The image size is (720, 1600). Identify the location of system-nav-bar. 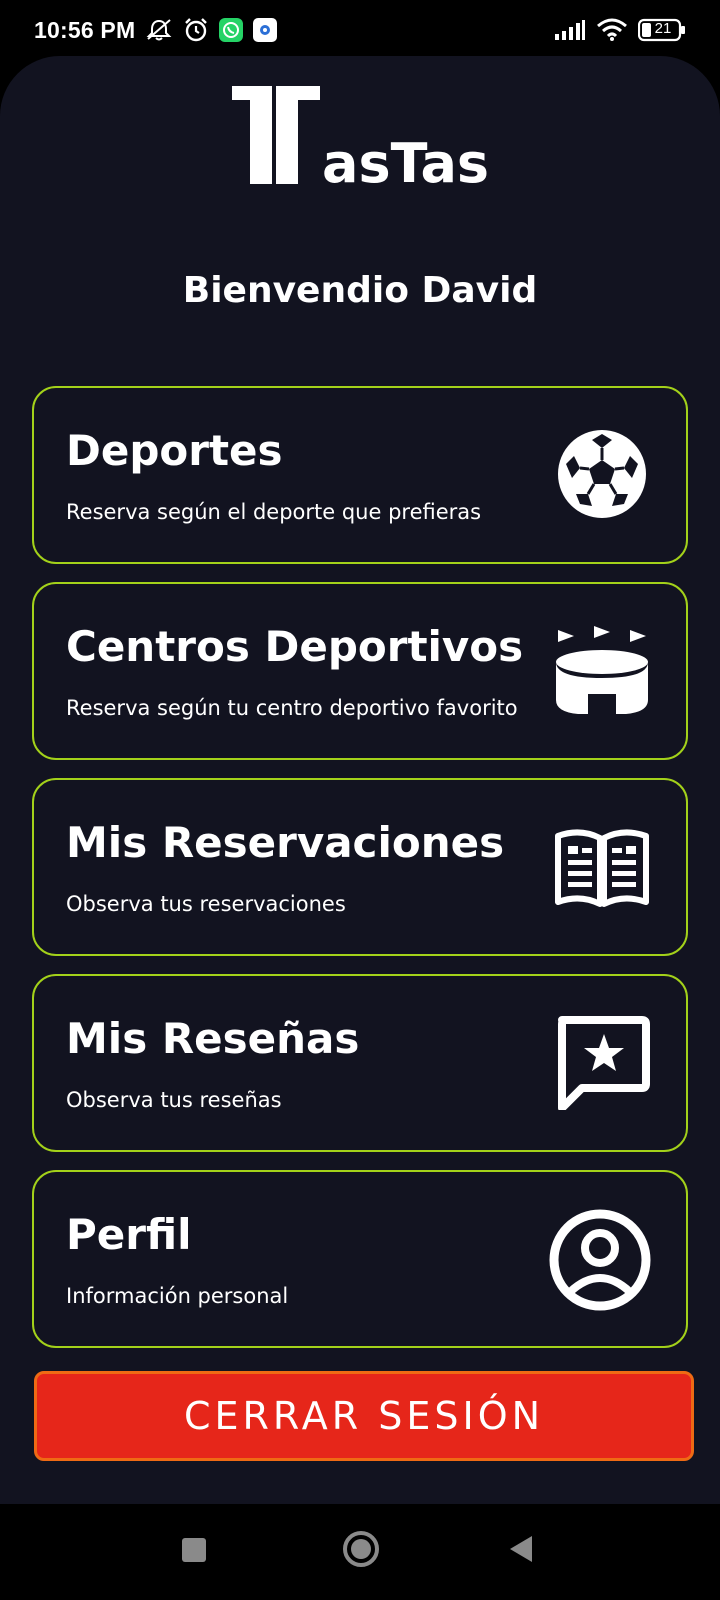
(360, 1552).